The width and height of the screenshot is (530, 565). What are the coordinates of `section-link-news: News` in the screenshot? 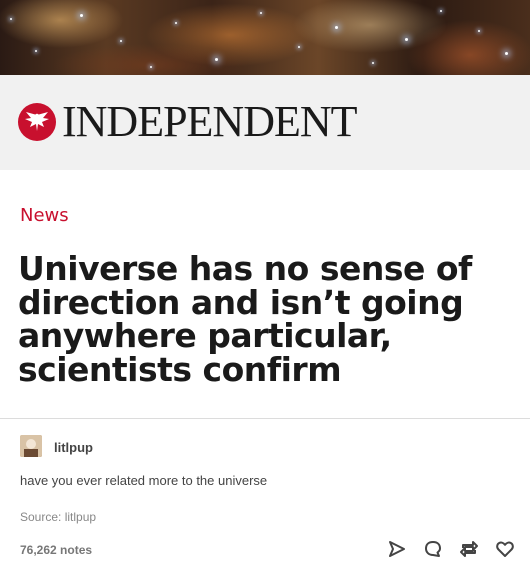 It's located at (44, 215).